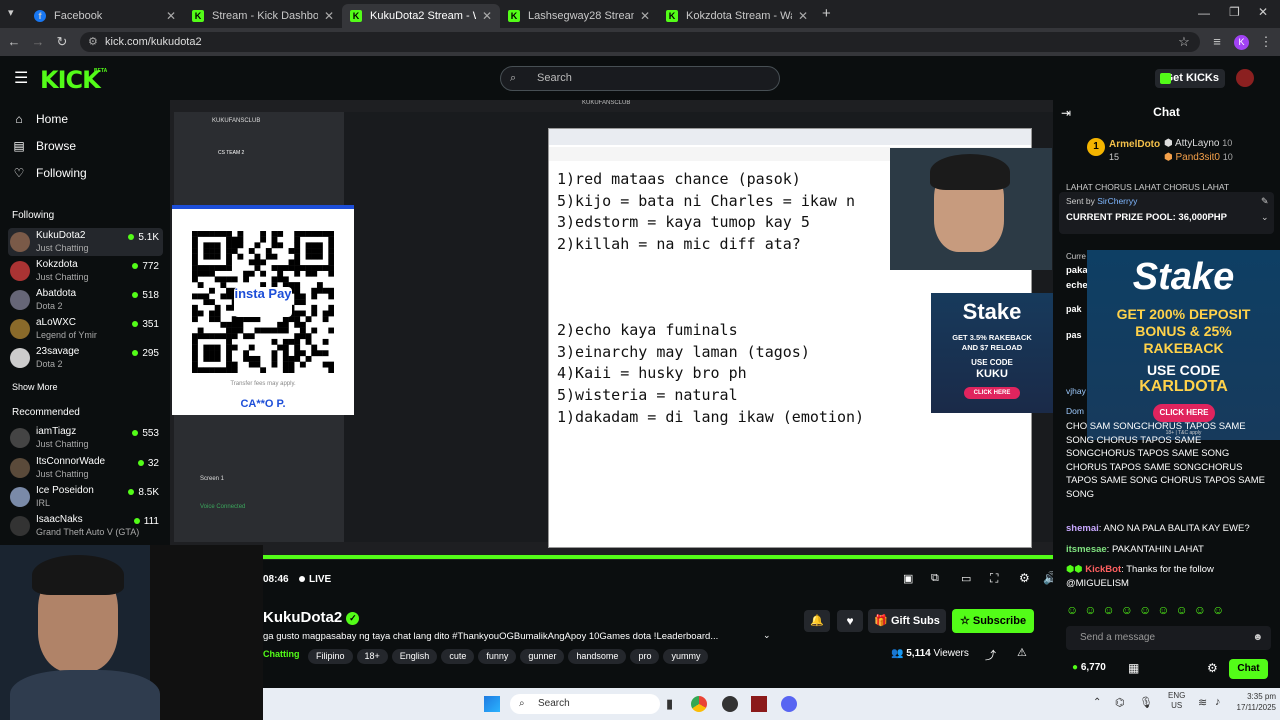 The image size is (1280, 720). I want to click on stream-tag: pro, so click(645, 656).